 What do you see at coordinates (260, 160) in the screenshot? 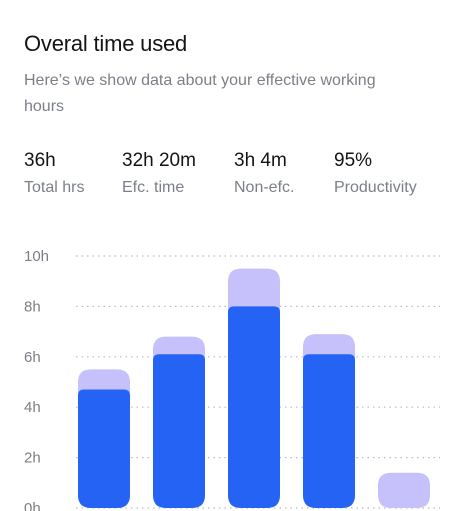
I see `stat-value: 3h 4m` at bounding box center [260, 160].